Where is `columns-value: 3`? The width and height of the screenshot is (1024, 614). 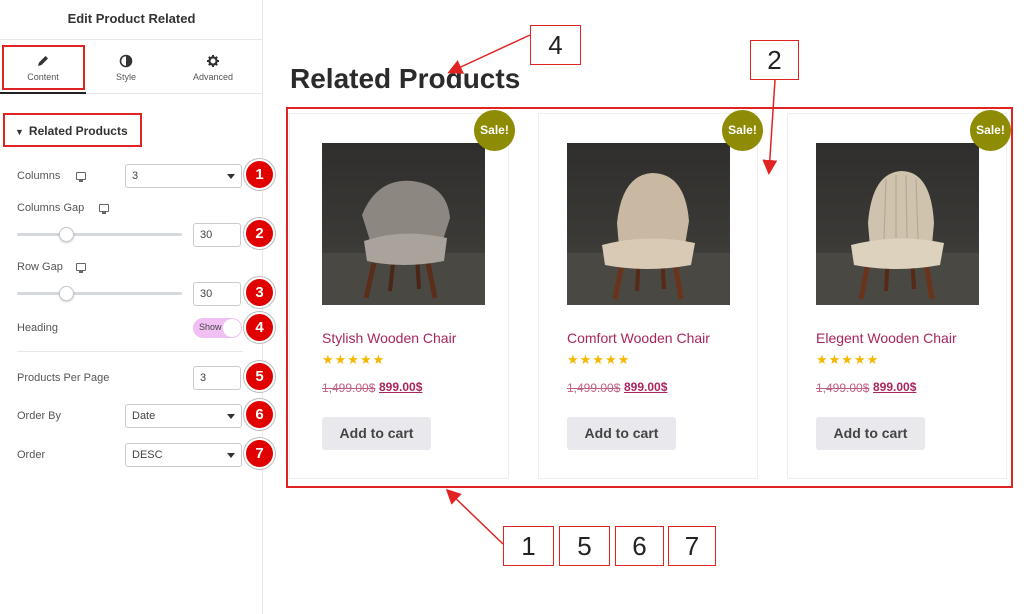 columns-value: 3 is located at coordinates (135, 176).